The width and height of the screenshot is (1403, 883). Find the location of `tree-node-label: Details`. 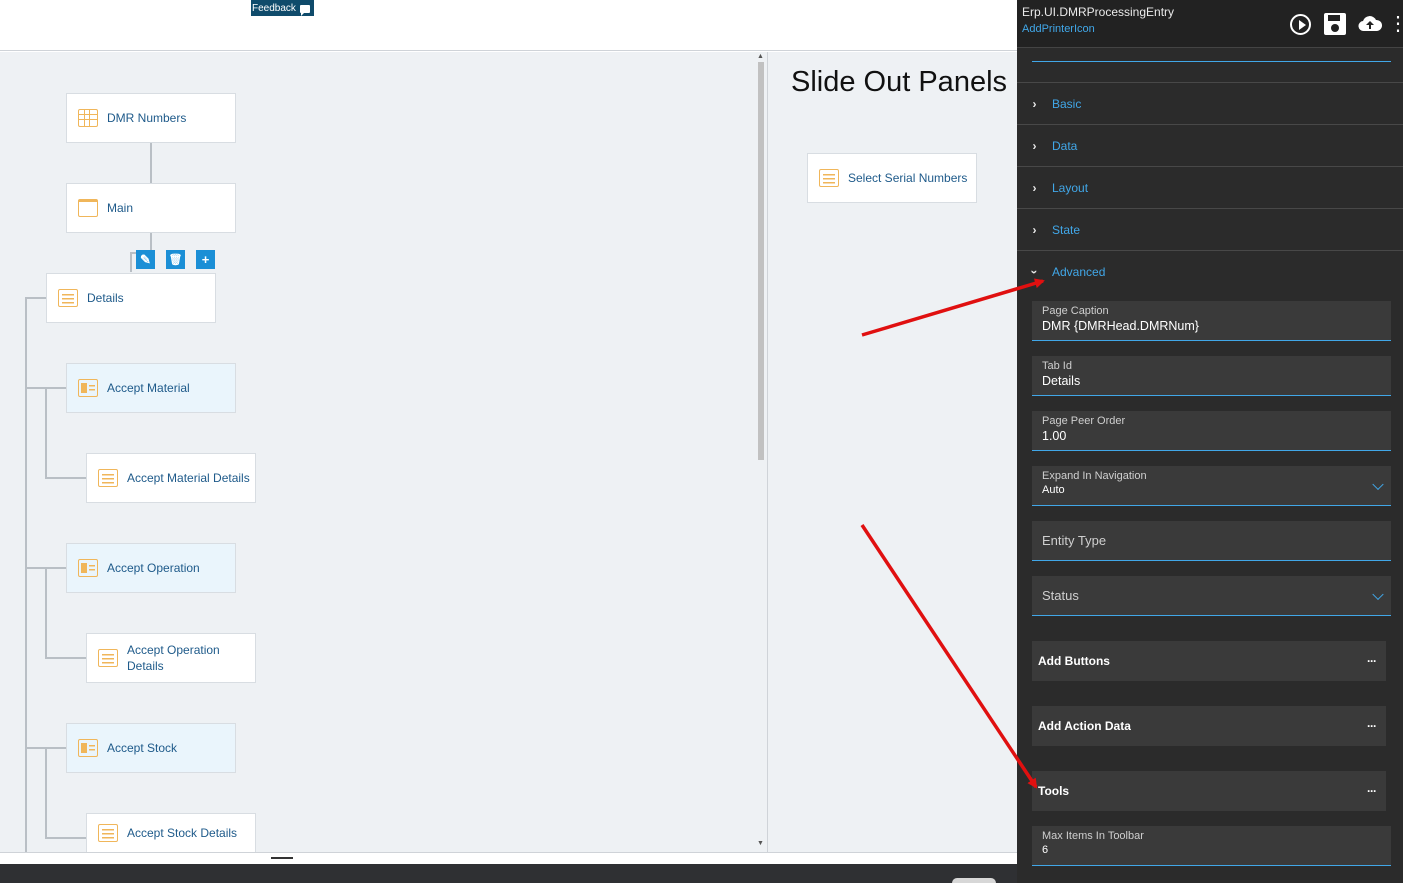

tree-node-label: Details is located at coordinates (105, 298).